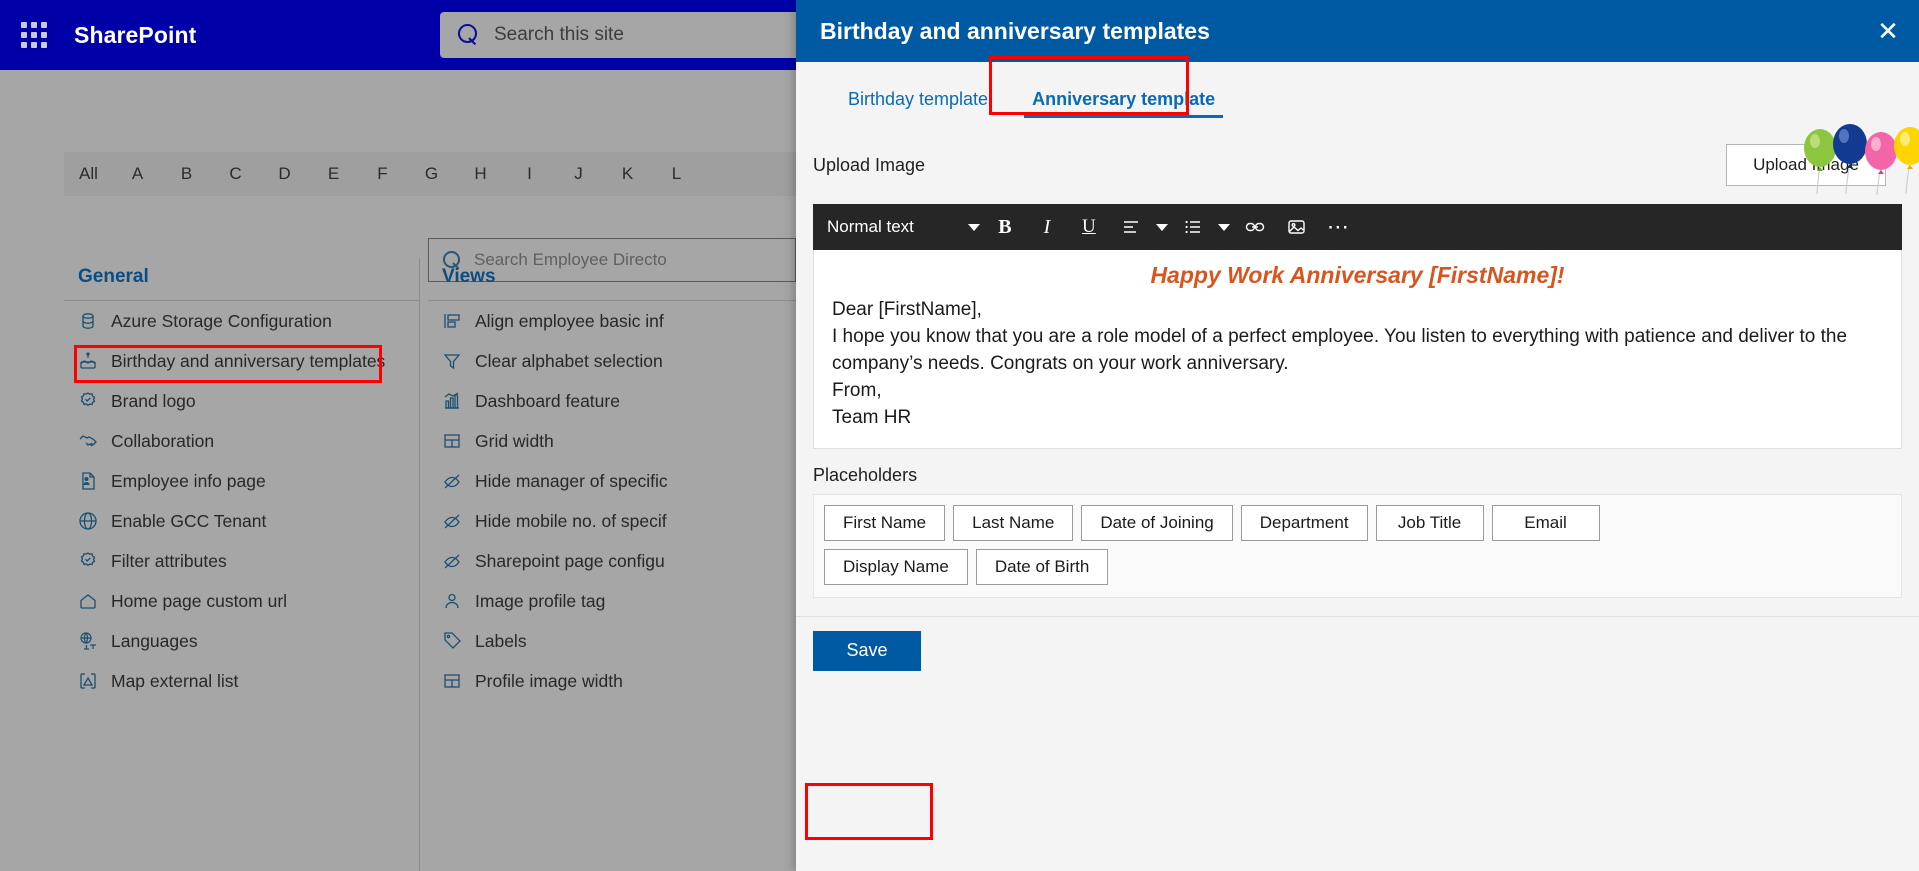 This screenshot has height=871, width=1919. Describe the element at coordinates (1015, 30) in the screenshot. I see `page-title: Birthday and anniversary templates` at that location.